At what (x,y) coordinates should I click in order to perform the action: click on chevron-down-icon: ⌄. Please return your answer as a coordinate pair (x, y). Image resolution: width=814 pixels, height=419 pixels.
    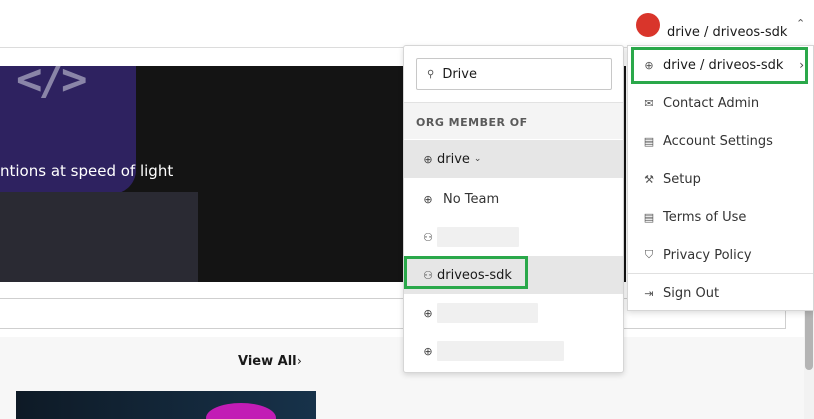
    Looking at the image, I should click on (478, 159).